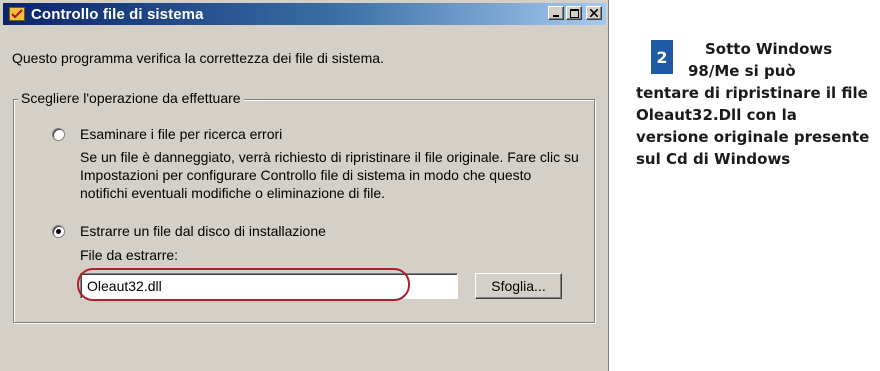 This screenshot has width=880, height=371. Describe the element at coordinates (662, 57) in the screenshot. I see `step-number-badge: 2` at that location.